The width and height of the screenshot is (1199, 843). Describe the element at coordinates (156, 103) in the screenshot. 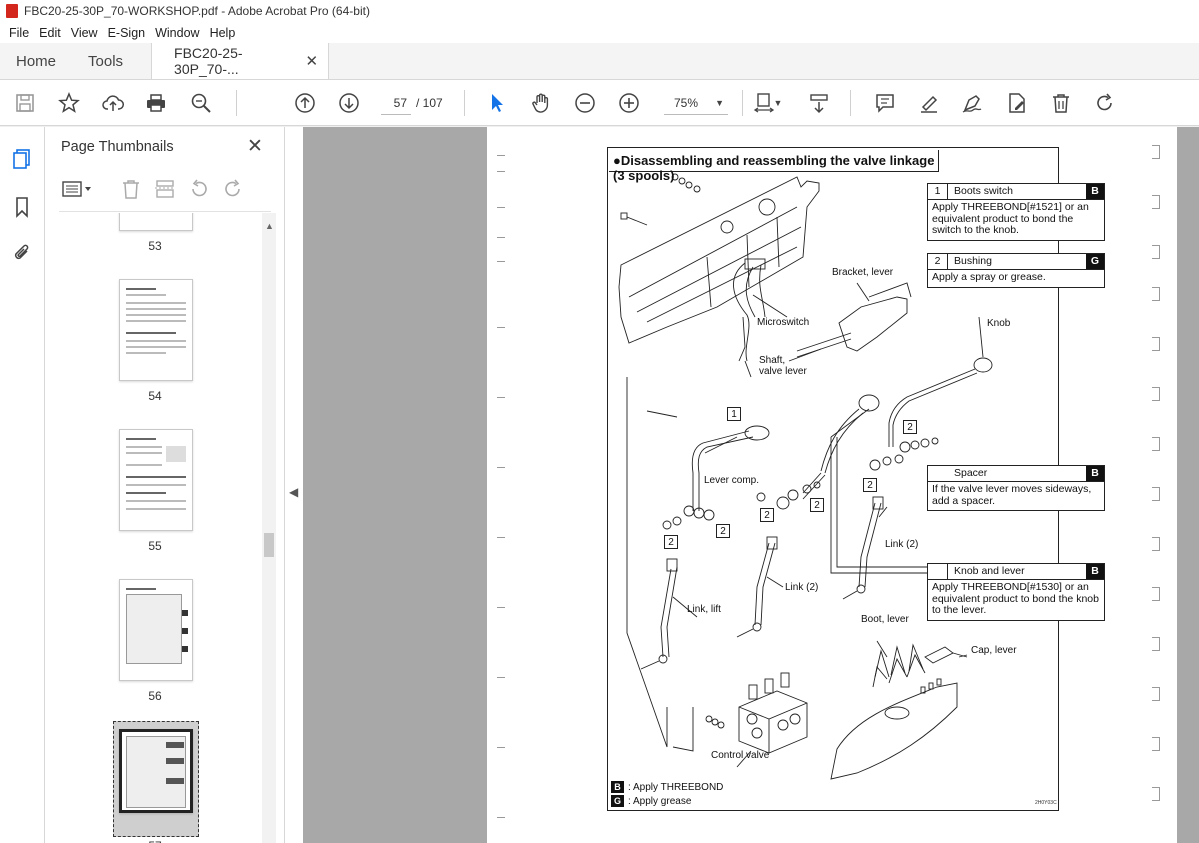

I see `print-icon` at that location.